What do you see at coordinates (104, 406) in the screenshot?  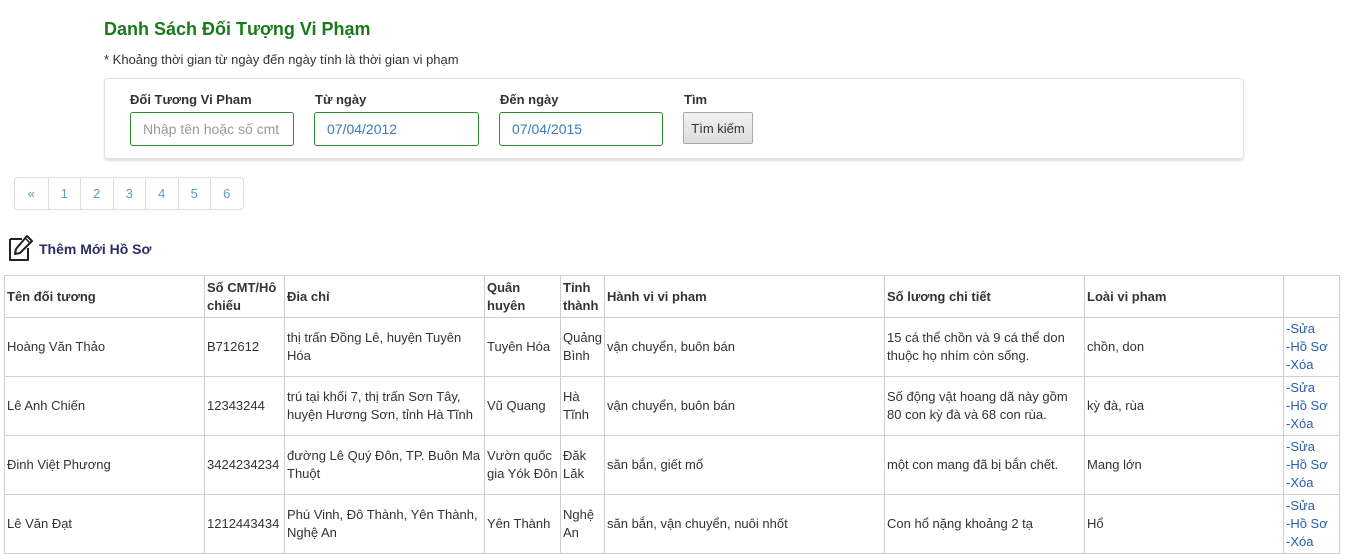 I see `cell-name: Lê Anh Chiến` at bounding box center [104, 406].